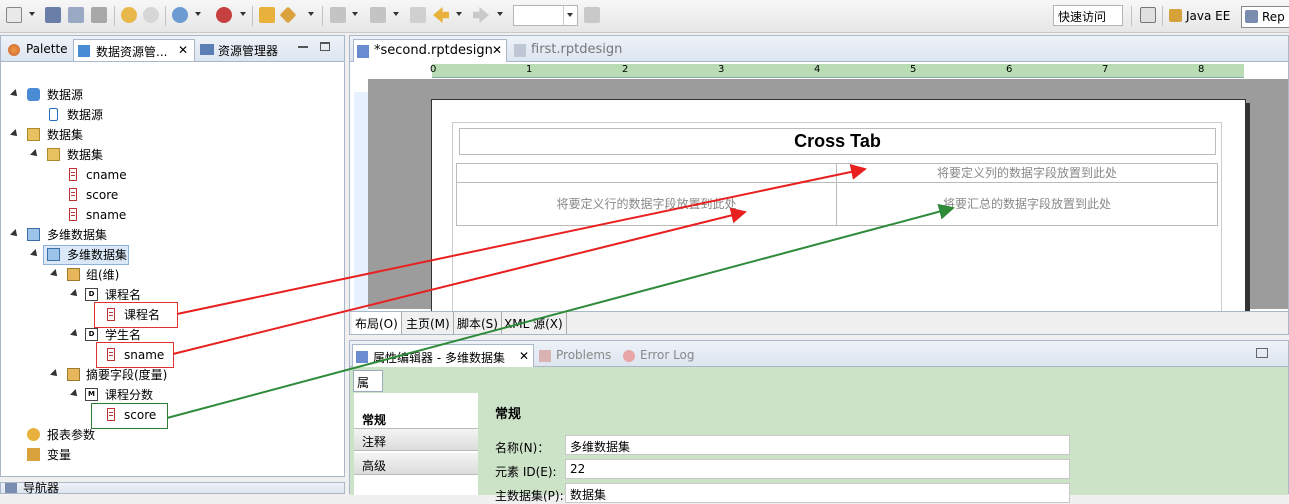 The height and width of the screenshot is (504, 1289). Describe the element at coordinates (240, 50) in the screenshot. I see `tab-resource-explorer: 资源管理器` at that location.